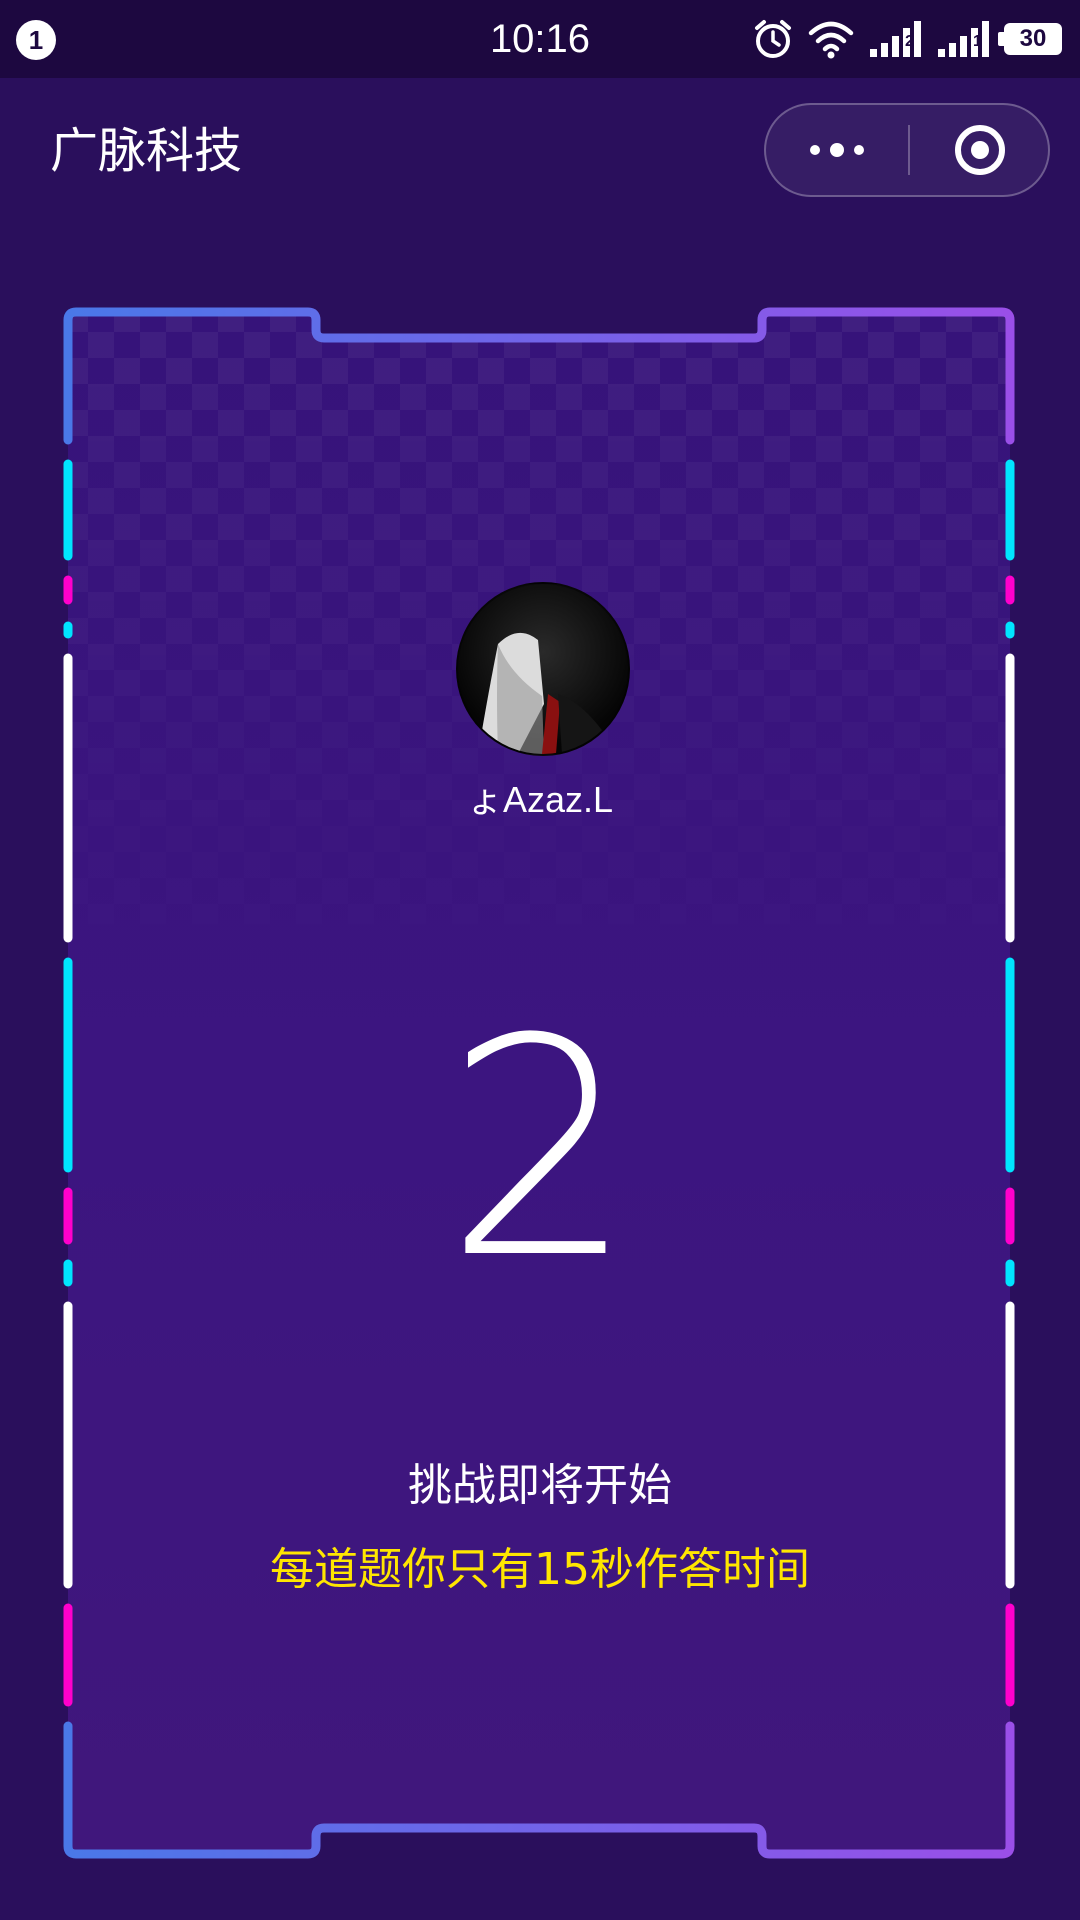 The width and height of the screenshot is (1080, 1920). Describe the element at coordinates (146, 151) in the screenshot. I see `page-title: 广脉科技` at that location.